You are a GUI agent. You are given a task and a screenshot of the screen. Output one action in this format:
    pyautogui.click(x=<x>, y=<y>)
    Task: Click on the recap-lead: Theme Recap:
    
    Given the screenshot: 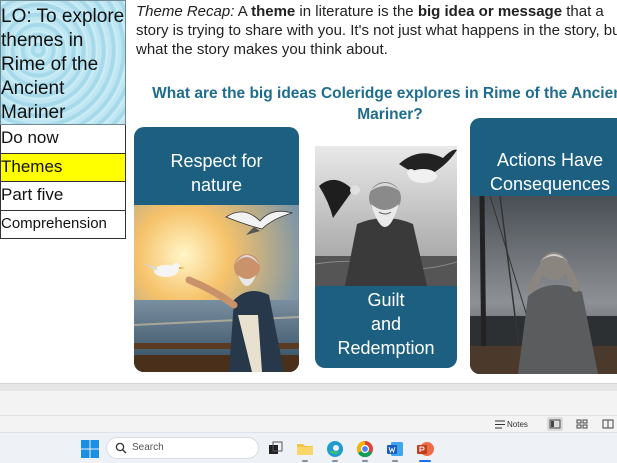 What is the action you would take?
    pyautogui.click(x=185, y=11)
    